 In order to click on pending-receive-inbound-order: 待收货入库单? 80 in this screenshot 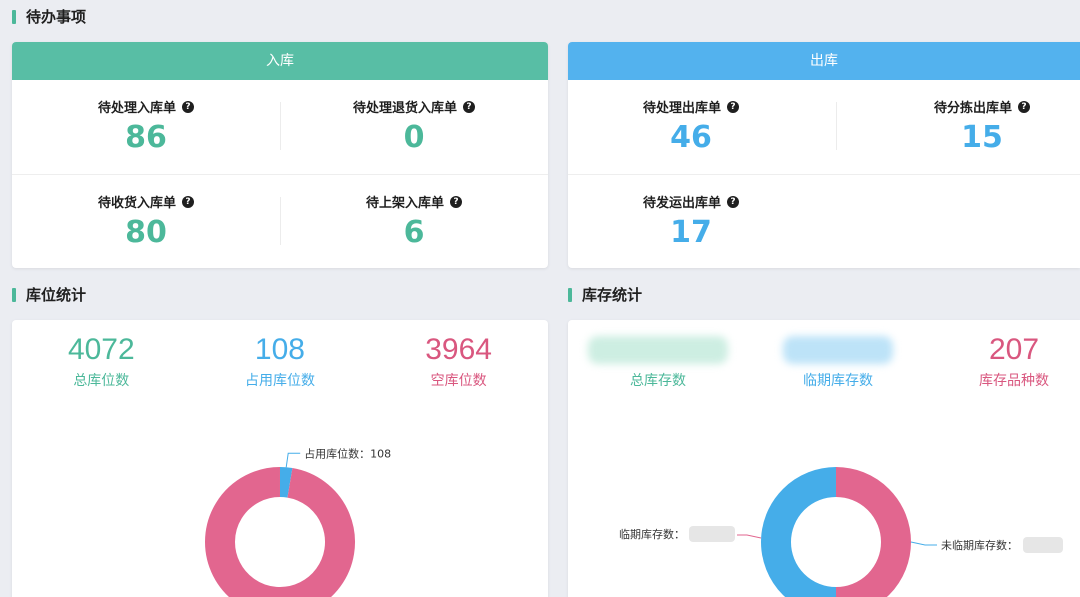, I will do `click(146, 221)`.